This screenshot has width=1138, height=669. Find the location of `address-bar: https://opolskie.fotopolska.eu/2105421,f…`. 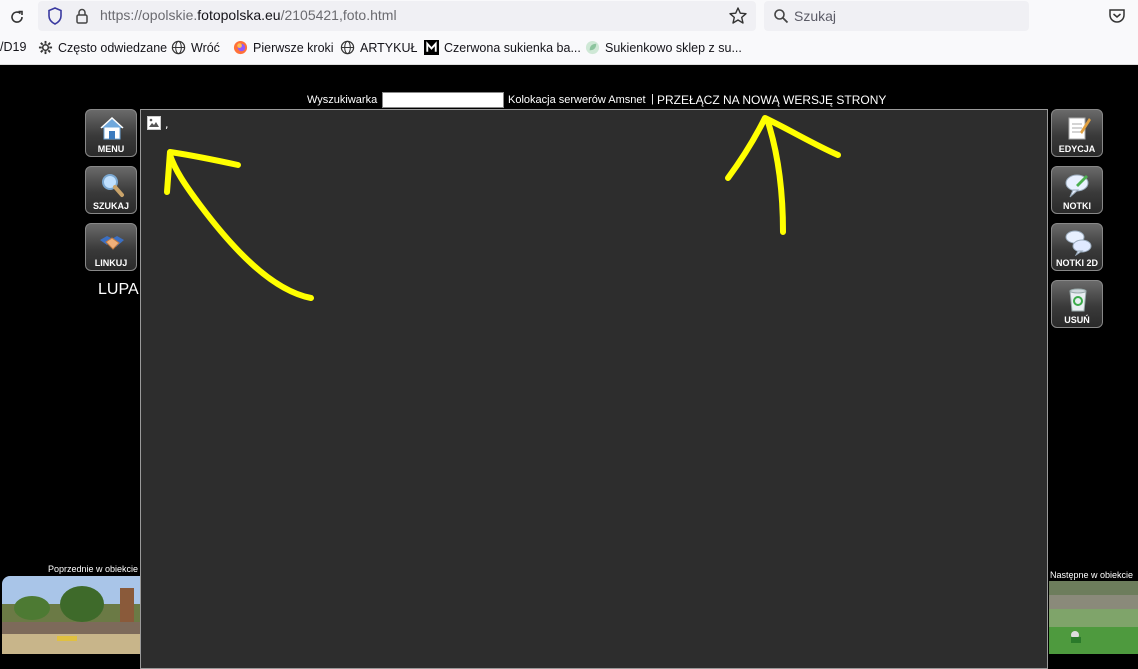

address-bar: https://opolskie.fotopolska.eu/2105421,f… is located at coordinates (397, 16).